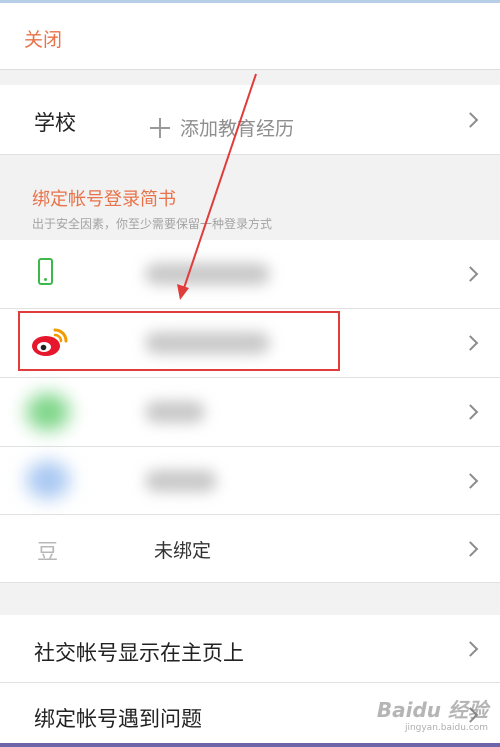 Image resolution: width=500 pixels, height=747 pixels. I want to click on bind-problem-label: 绑定帐号遇到问题, so click(118, 719).